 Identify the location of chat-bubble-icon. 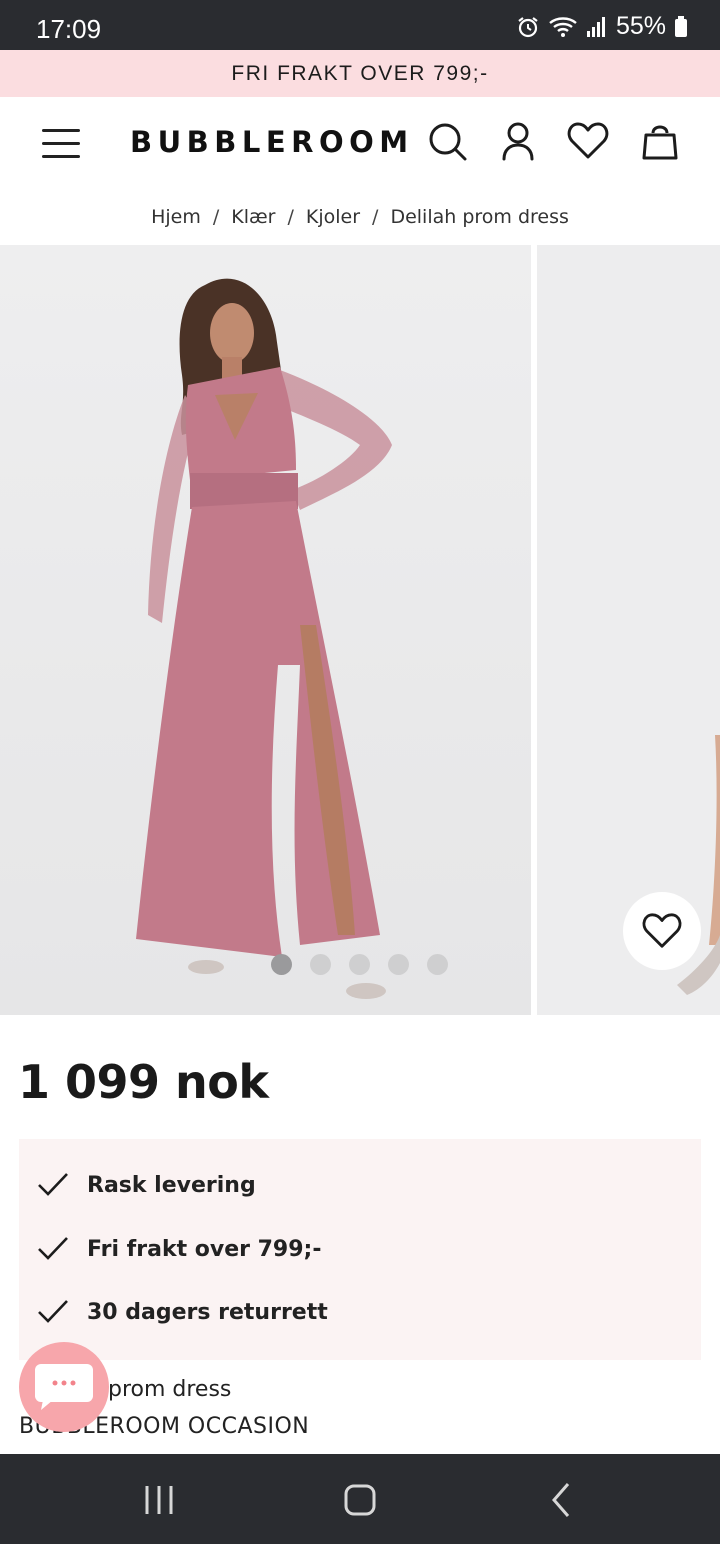
(64, 1387).